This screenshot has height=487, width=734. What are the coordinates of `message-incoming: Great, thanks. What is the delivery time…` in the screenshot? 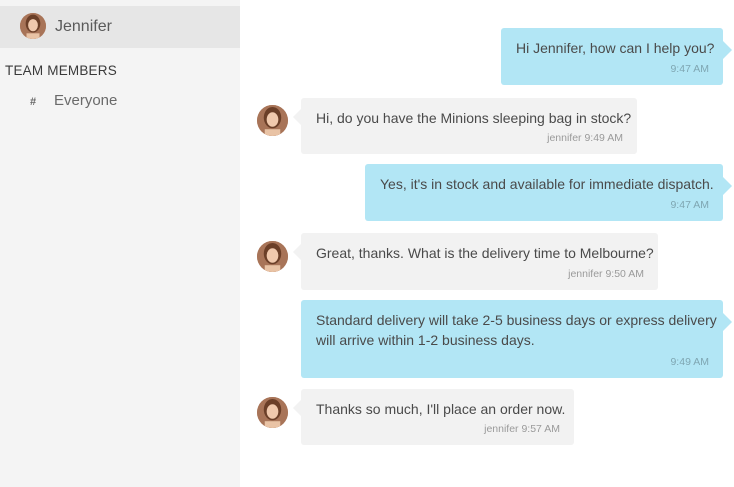 It's located at (475, 261).